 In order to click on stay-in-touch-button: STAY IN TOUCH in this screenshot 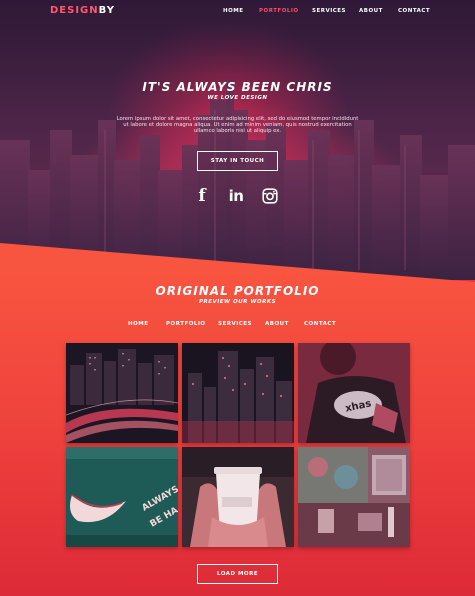, I will do `click(237, 161)`.